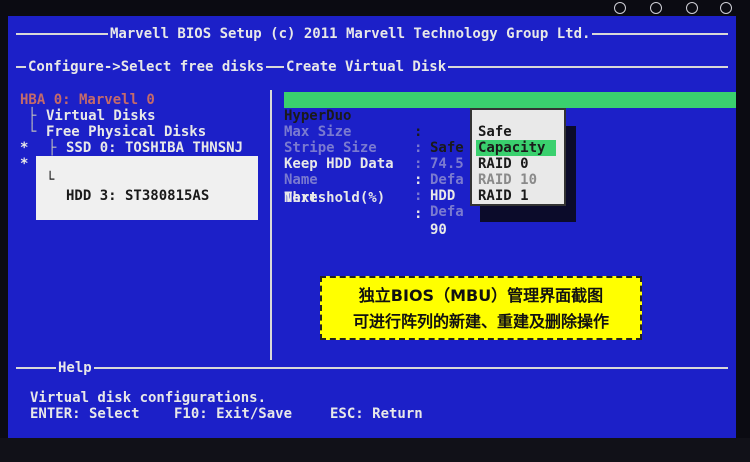 This screenshot has width=750, height=462. Describe the element at coordinates (126, 132) in the screenshot. I see `tree-item-free-physical-disks: Free Physical Disks` at that location.